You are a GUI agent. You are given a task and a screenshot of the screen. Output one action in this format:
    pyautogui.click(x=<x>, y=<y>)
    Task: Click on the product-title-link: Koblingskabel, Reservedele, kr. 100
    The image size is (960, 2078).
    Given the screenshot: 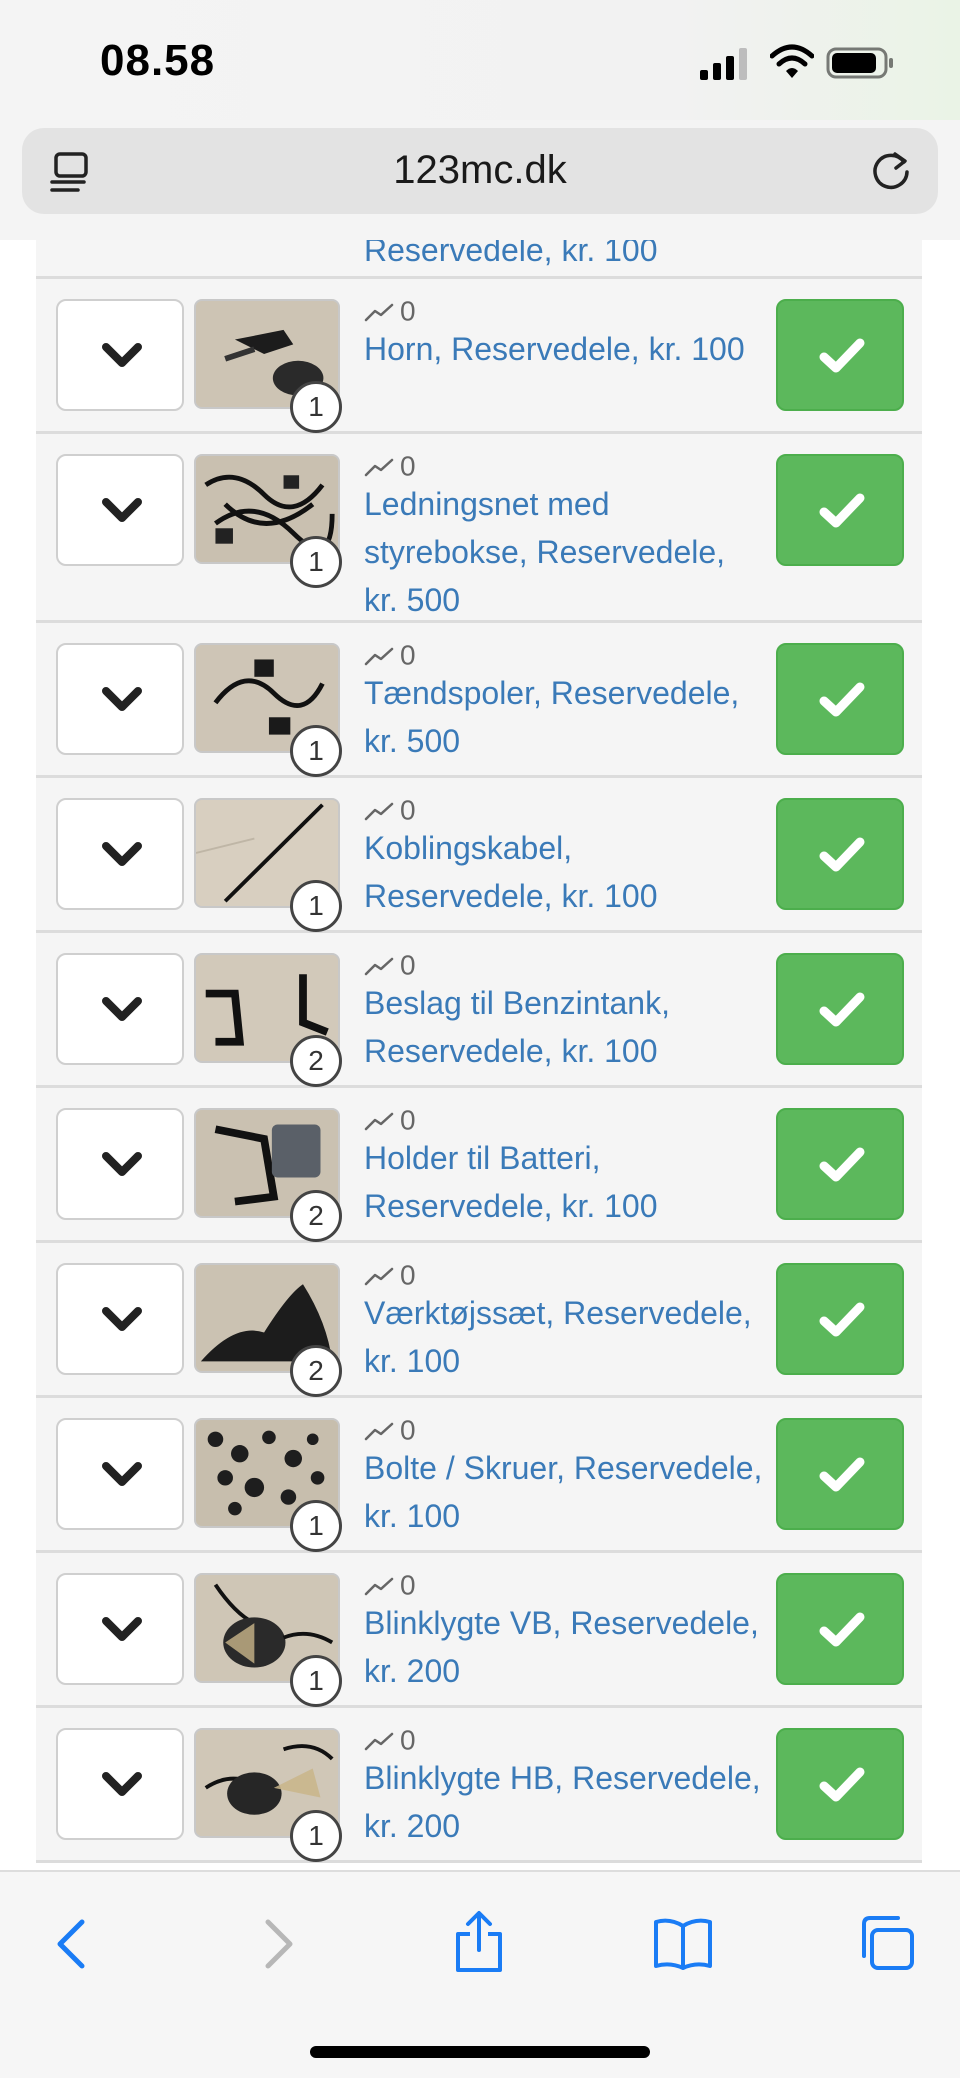 What is the action you would take?
    pyautogui.click(x=564, y=872)
    